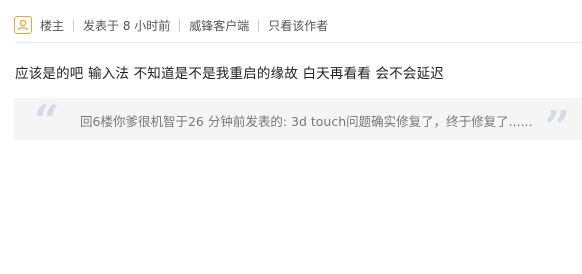 This screenshot has height=274, width=582. What do you see at coordinates (23, 25) in the screenshot?
I see `louzhu-icon` at bounding box center [23, 25].